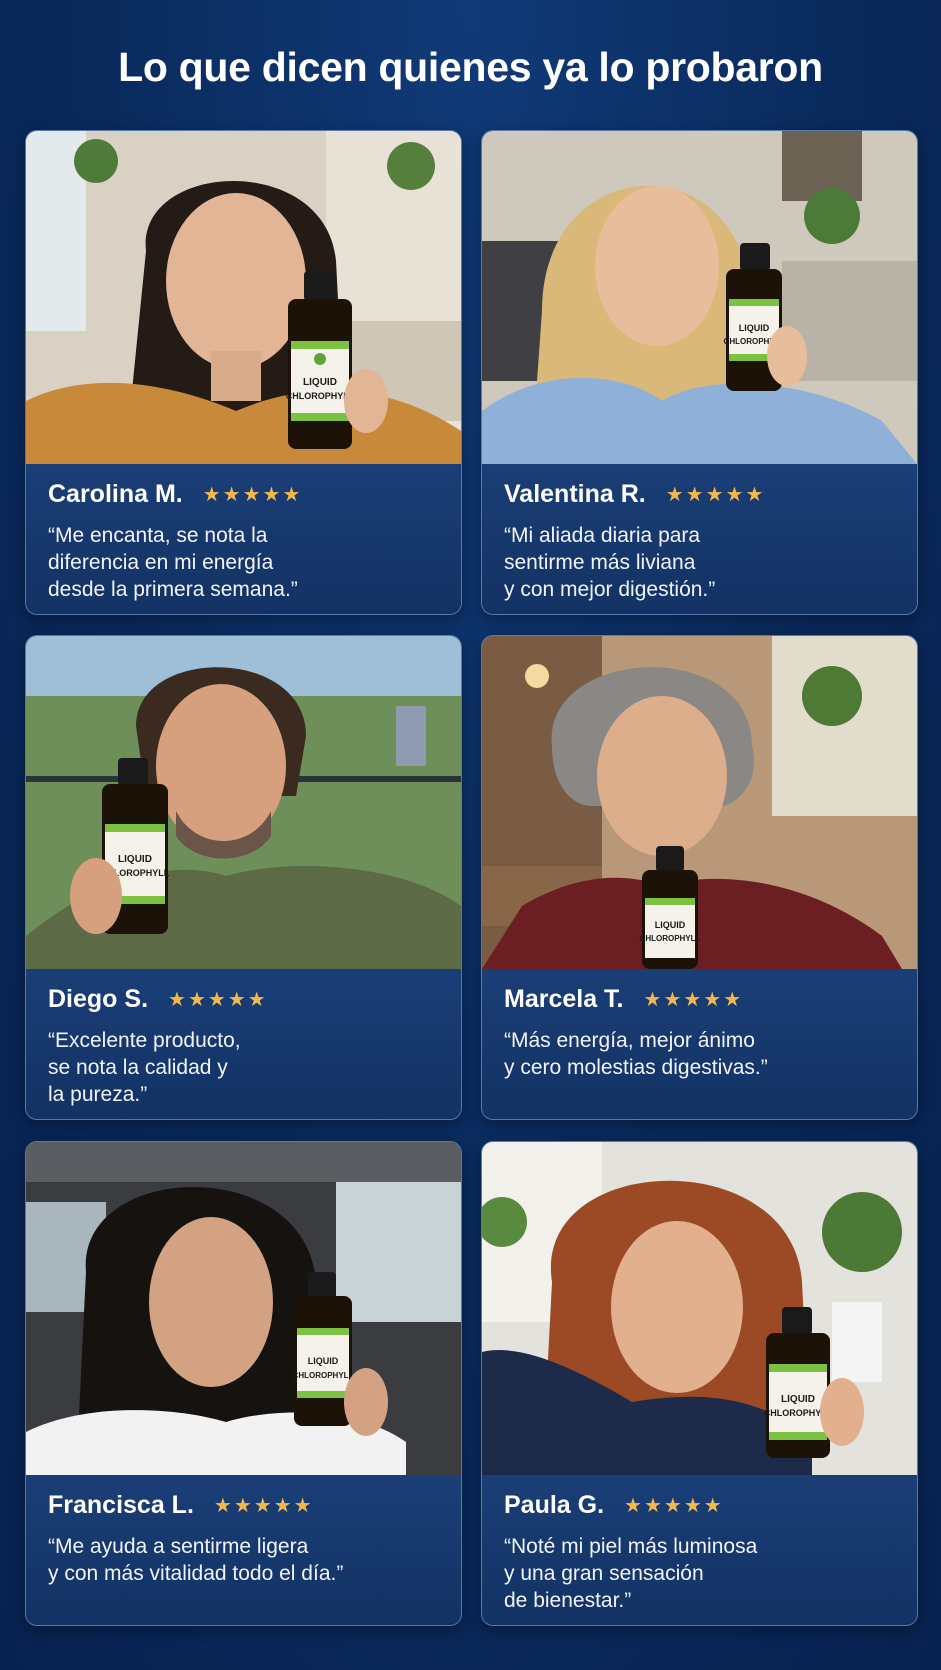  Describe the element at coordinates (554, 1505) in the screenshot. I see `customer-name: Paula G.` at that location.